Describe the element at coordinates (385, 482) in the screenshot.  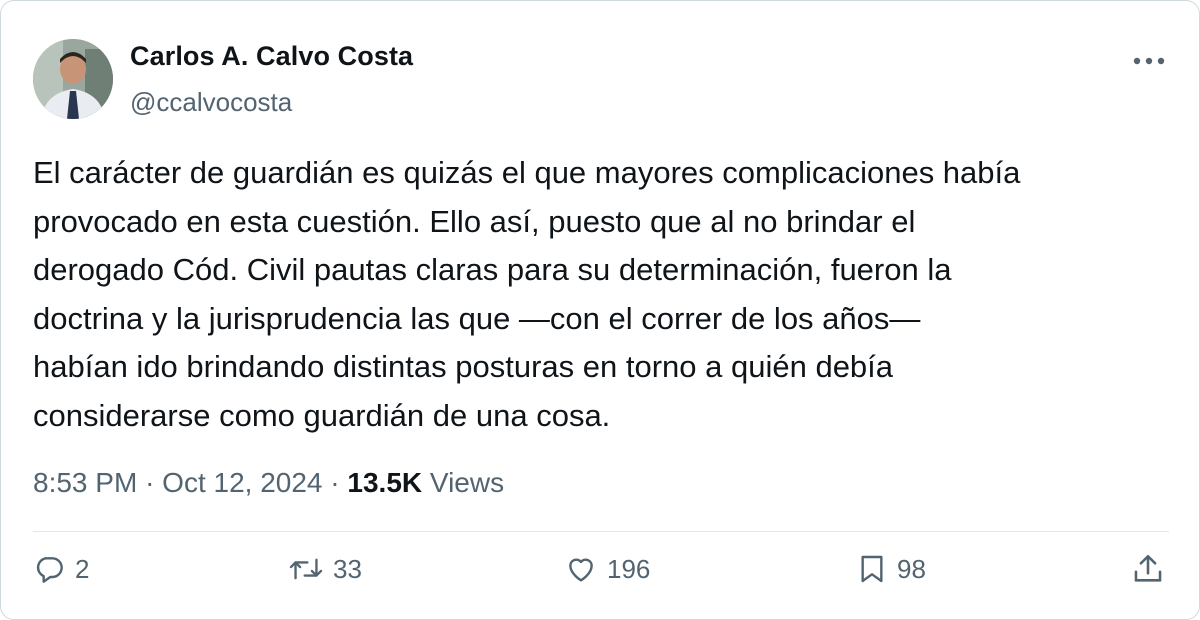
I see `views-count: 13.5K` at that location.